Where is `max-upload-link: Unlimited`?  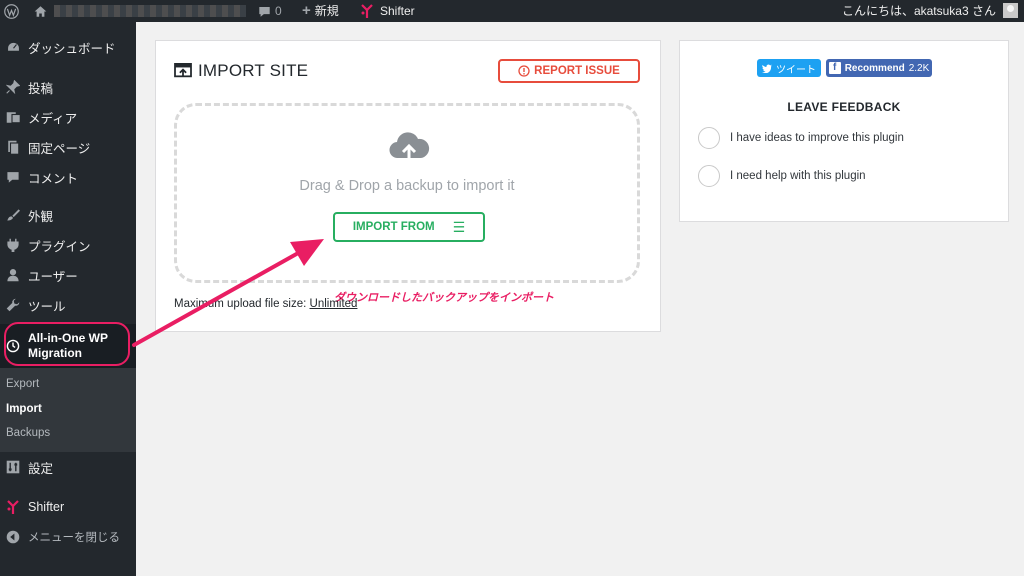
max-upload-link: Unlimited is located at coordinates (334, 304).